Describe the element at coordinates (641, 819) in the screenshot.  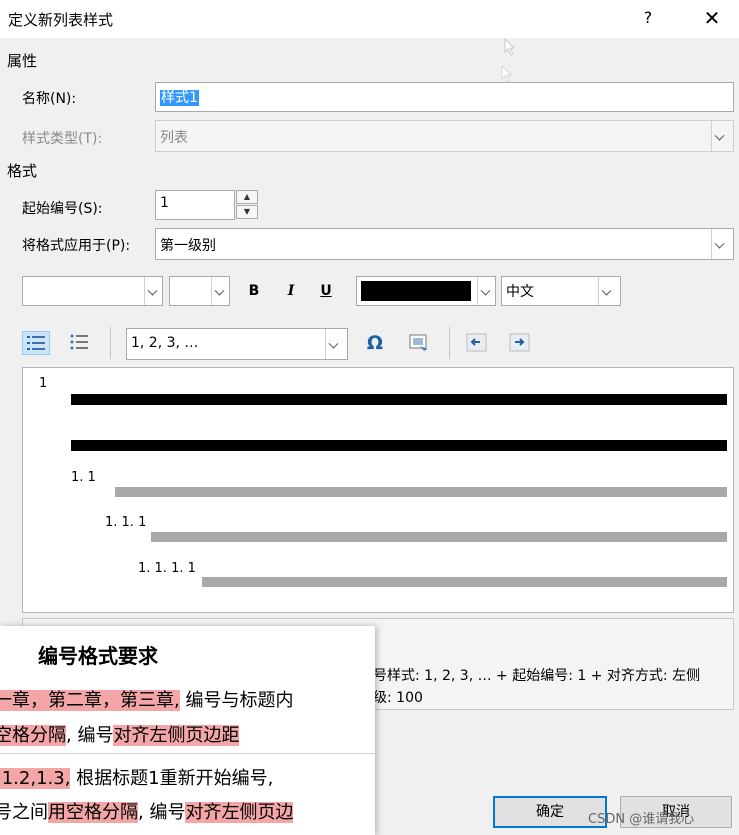
I see `watermark: CSDN @谁谓我心` at that location.